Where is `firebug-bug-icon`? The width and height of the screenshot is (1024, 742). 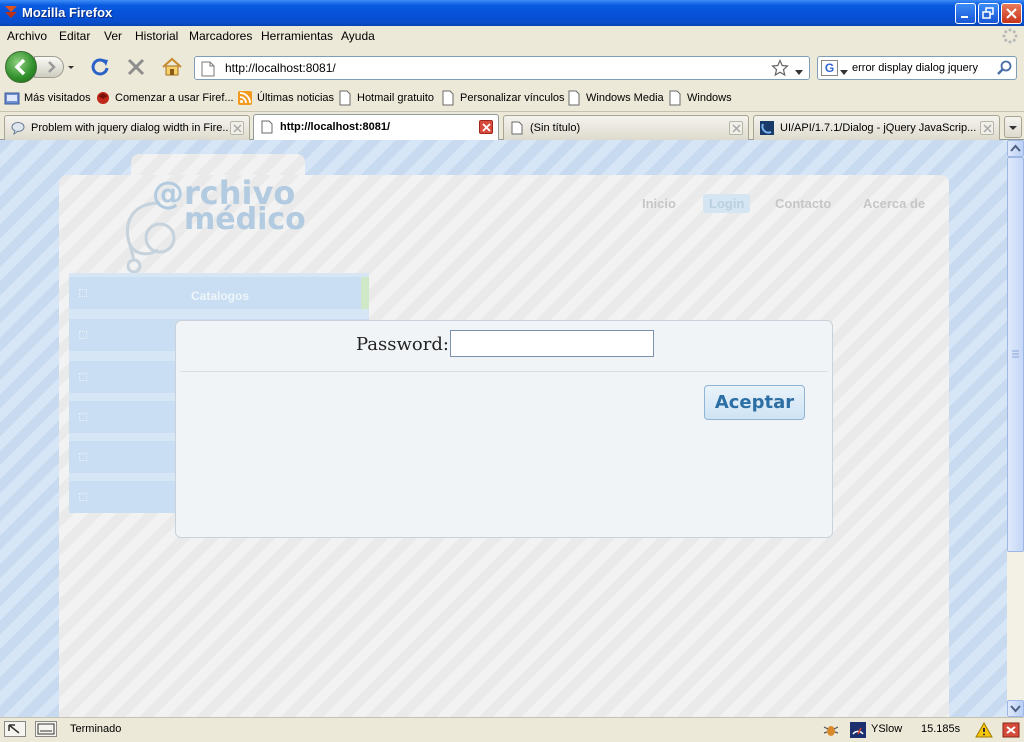
firebug-bug-icon is located at coordinates (831, 731).